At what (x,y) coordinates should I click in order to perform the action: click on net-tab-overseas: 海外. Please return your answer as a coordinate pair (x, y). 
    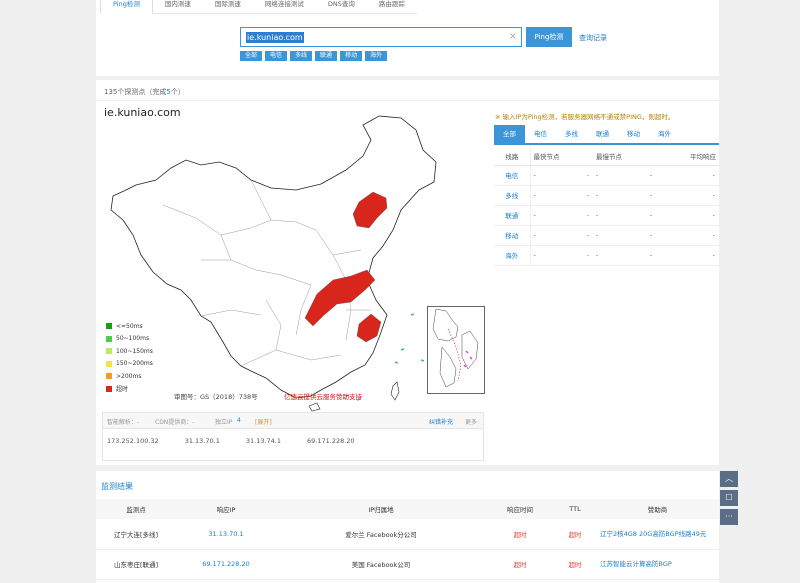
    Looking at the image, I should click on (664, 134).